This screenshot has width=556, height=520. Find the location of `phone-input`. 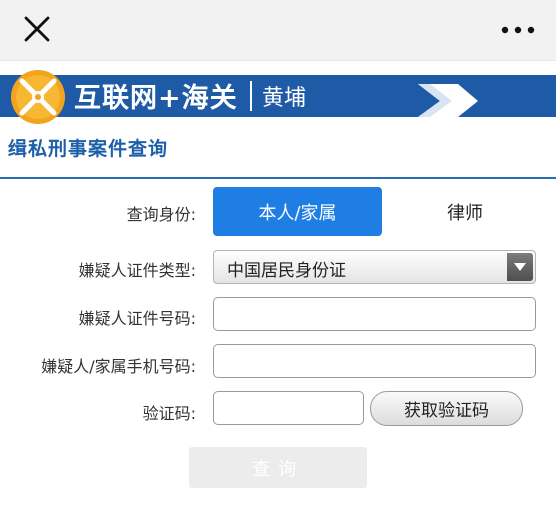

phone-input is located at coordinates (374, 361).